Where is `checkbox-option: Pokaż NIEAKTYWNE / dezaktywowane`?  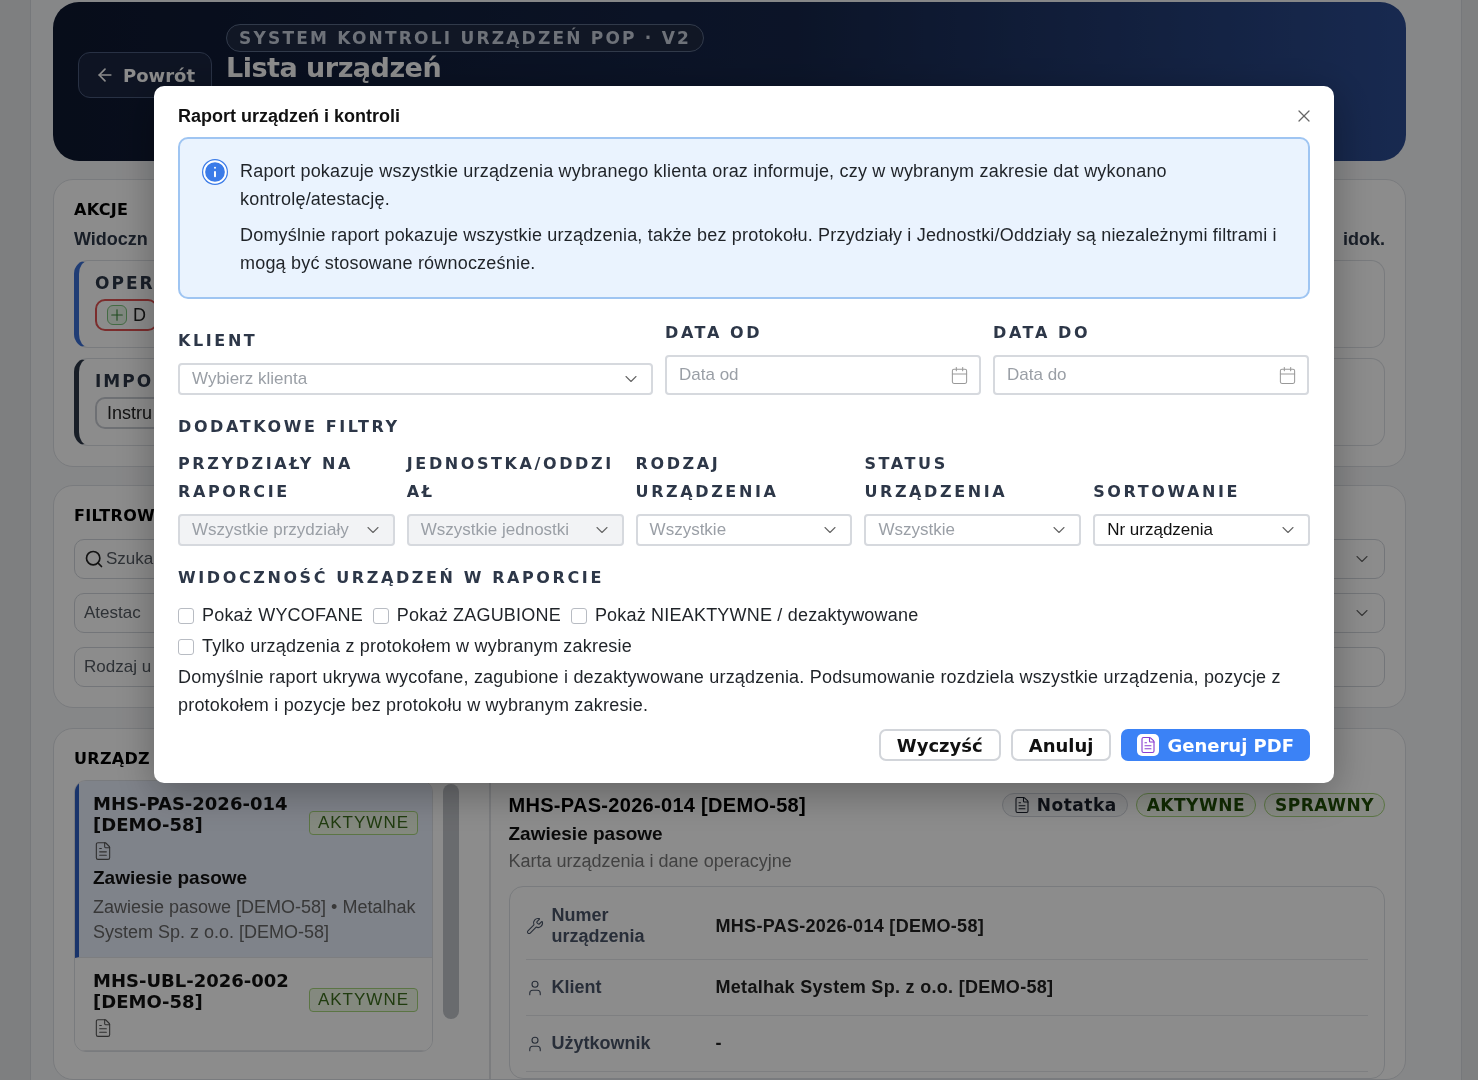 checkbox-option: Pokaż NIEAKTYWNE / dezaktywowane is located at coordinates (744, 615).